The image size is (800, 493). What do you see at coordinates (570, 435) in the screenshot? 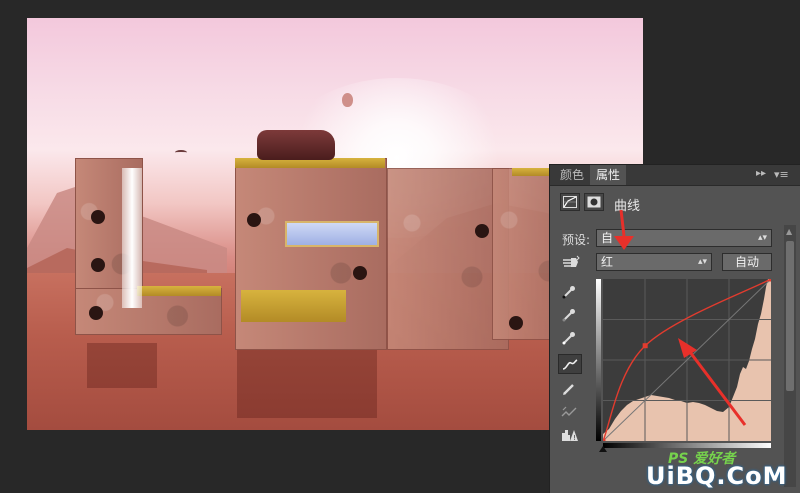
I see `clipping-warning-icon: !` at bounding box center [570, 435].